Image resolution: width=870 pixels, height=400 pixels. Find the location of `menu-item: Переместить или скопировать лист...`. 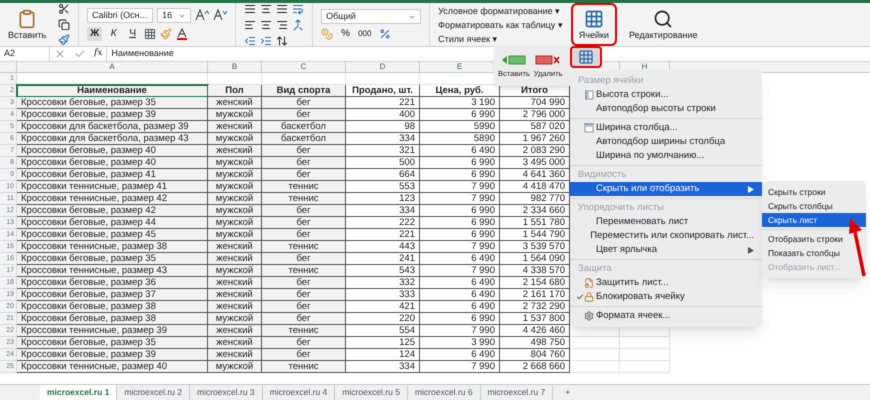

menu-item: Переместить или скопировать лист... is located at coordinates (666, 236).